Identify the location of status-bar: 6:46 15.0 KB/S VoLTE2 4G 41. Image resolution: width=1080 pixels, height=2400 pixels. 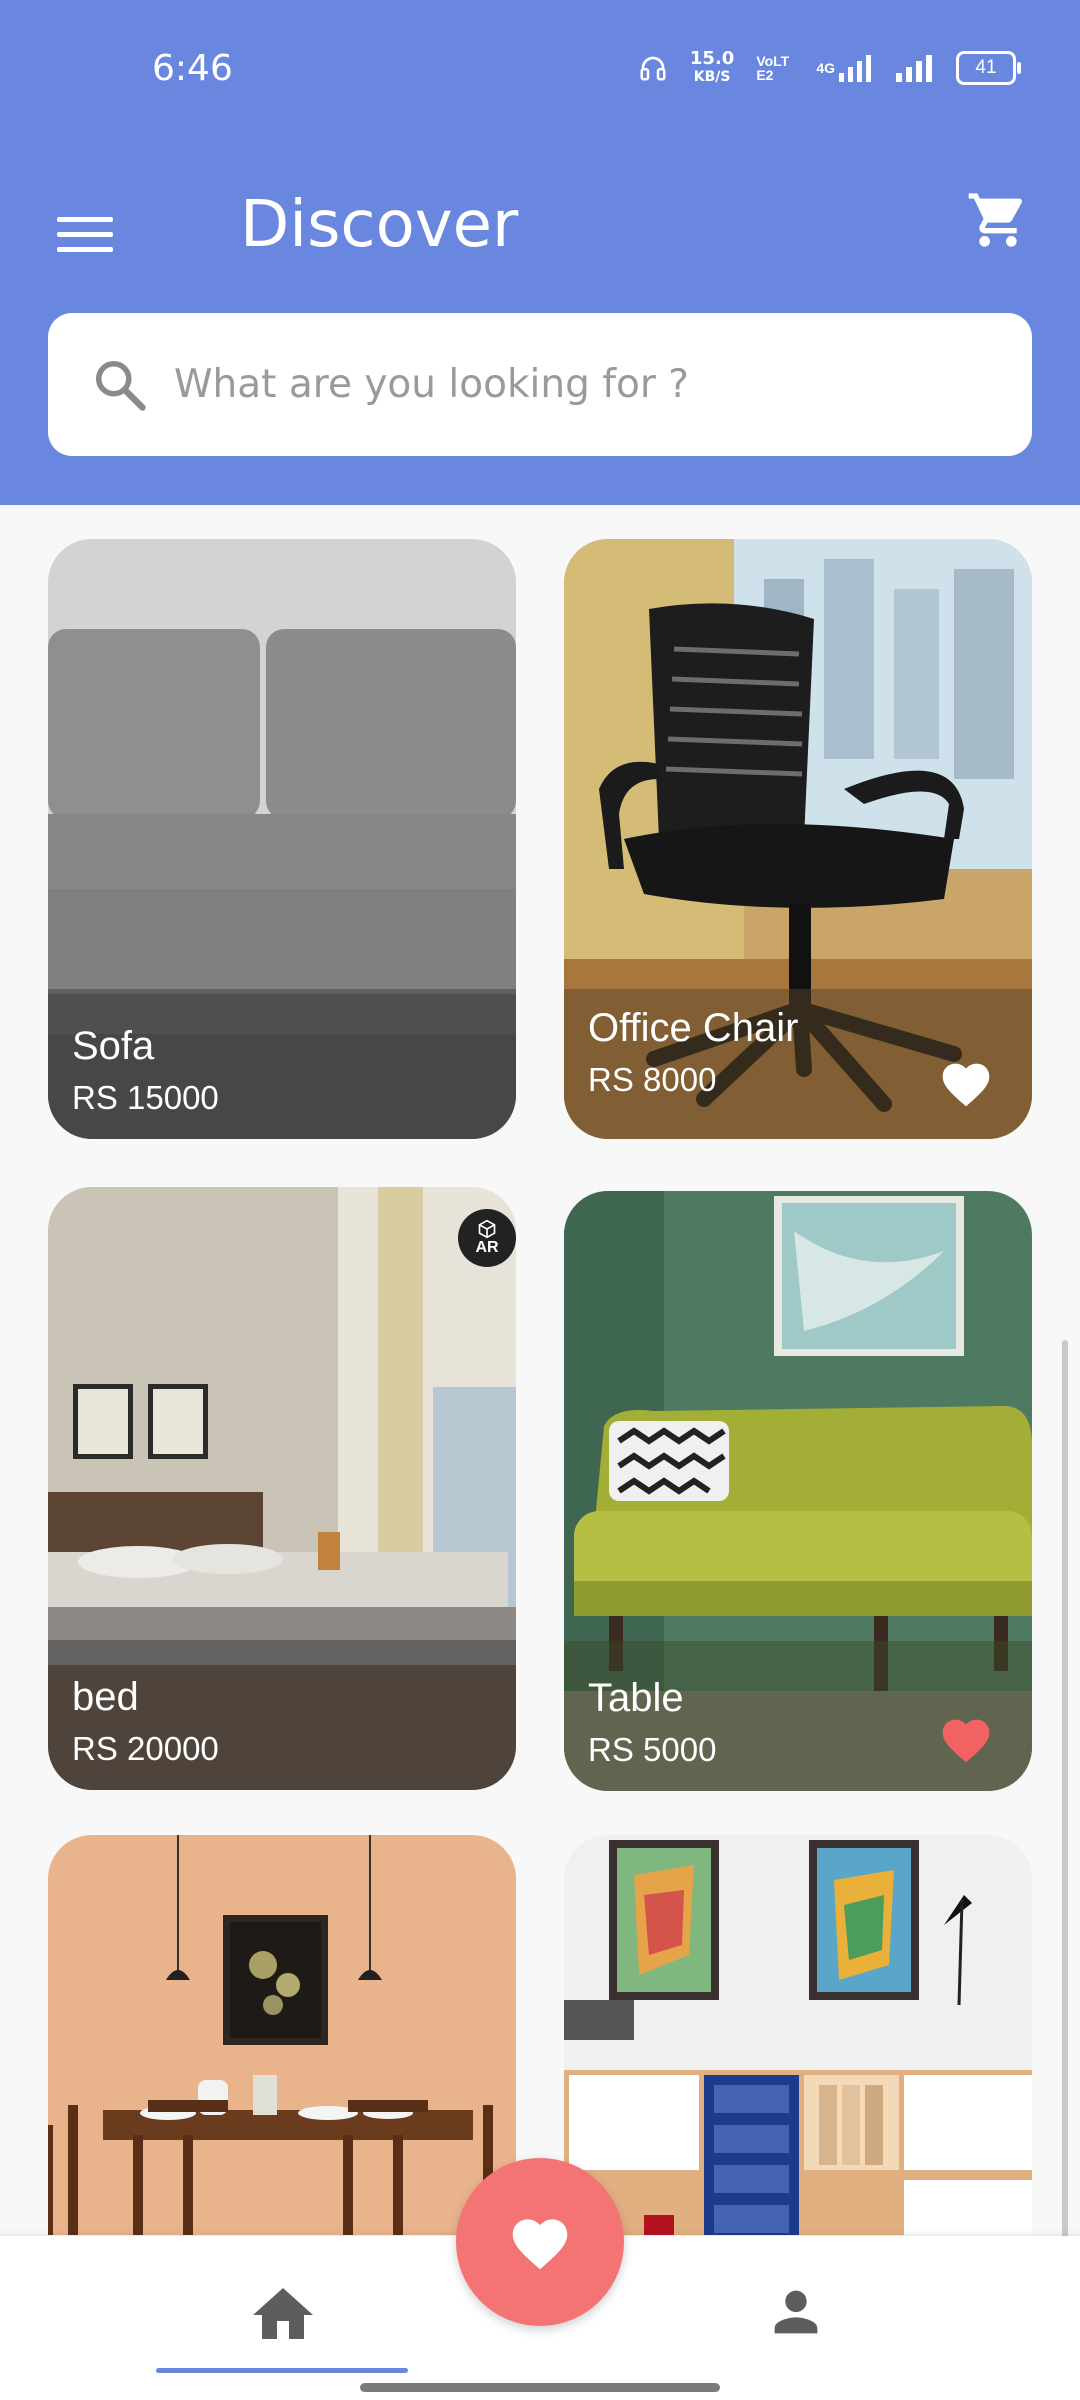
(540, 70).